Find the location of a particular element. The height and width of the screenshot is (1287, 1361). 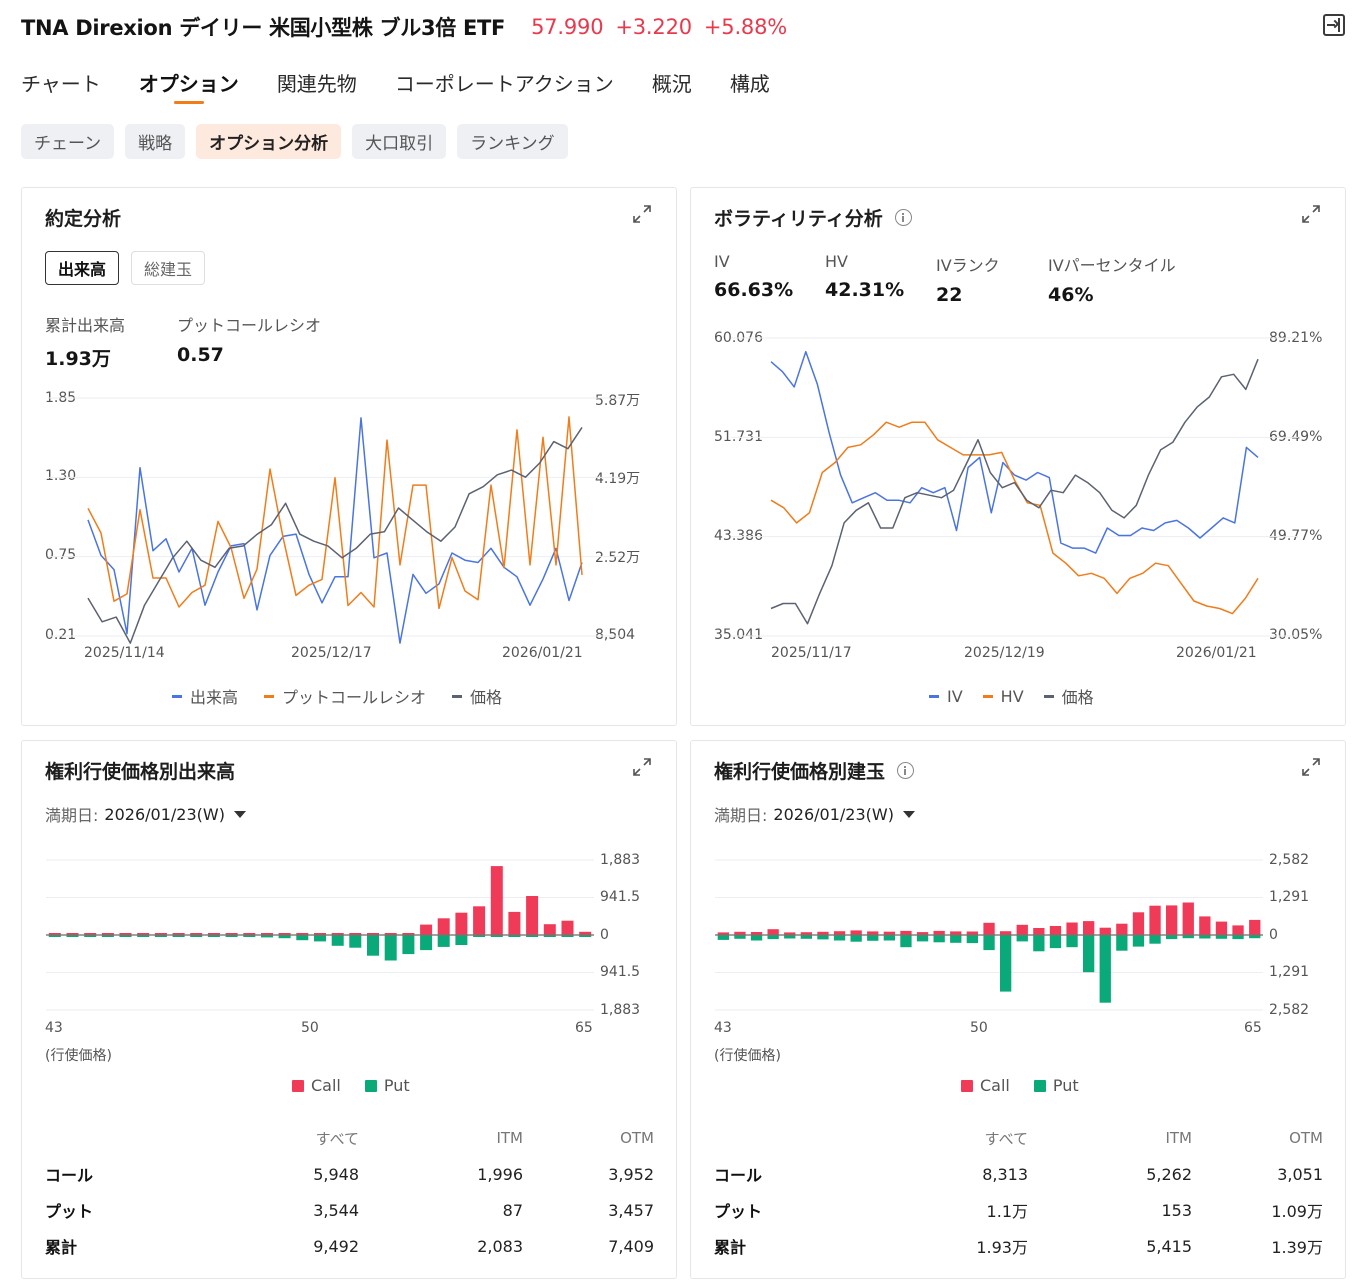

tab-item: オプション is located at coordinates (189, 86).